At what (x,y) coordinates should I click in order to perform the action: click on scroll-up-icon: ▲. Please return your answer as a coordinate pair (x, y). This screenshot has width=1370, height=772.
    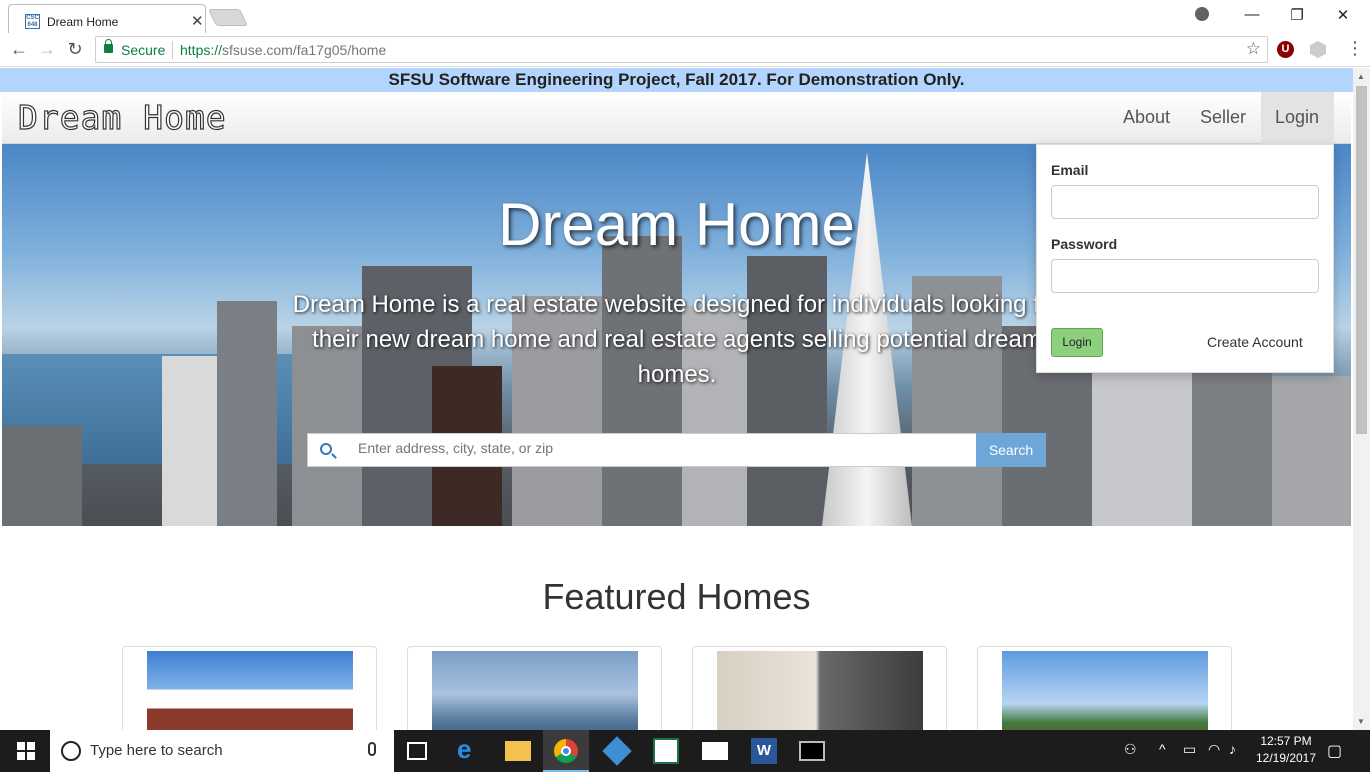
    Looking at the image, I should click on (1361, 76).